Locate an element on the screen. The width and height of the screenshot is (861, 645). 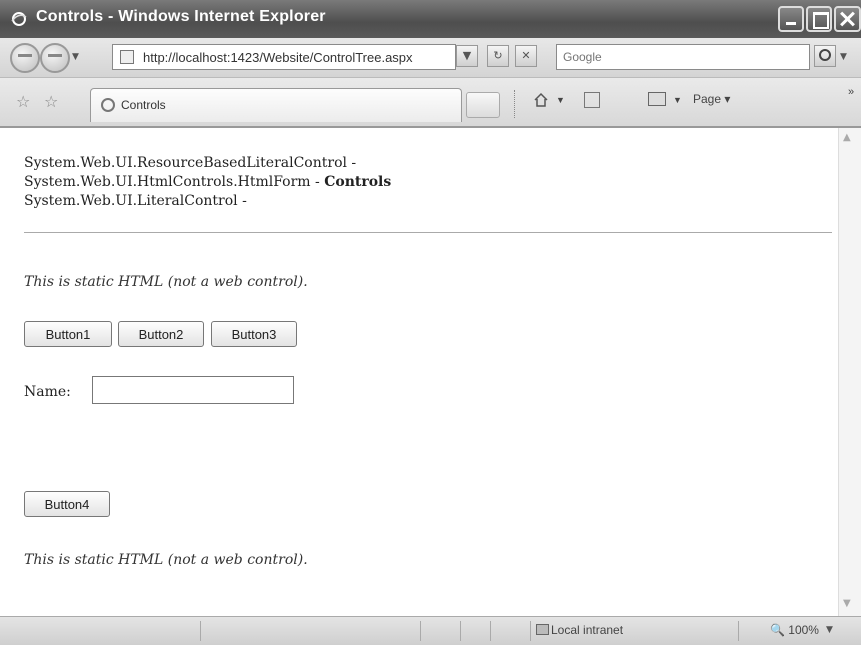
close-button is located at coordinates (847, 19).